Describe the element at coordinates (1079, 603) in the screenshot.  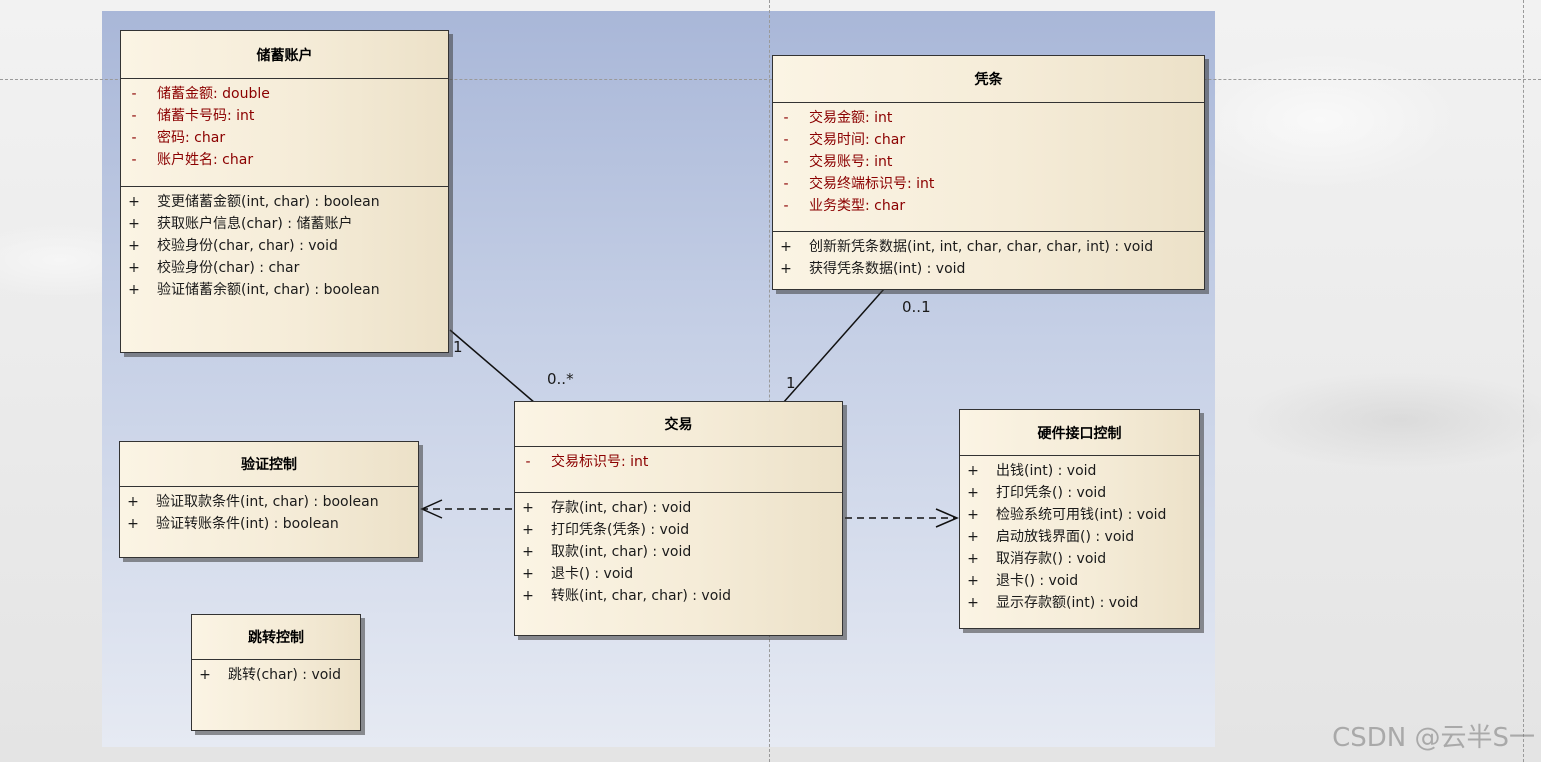
I see `operation-row: + 显示存款额(int) : void` at that location.